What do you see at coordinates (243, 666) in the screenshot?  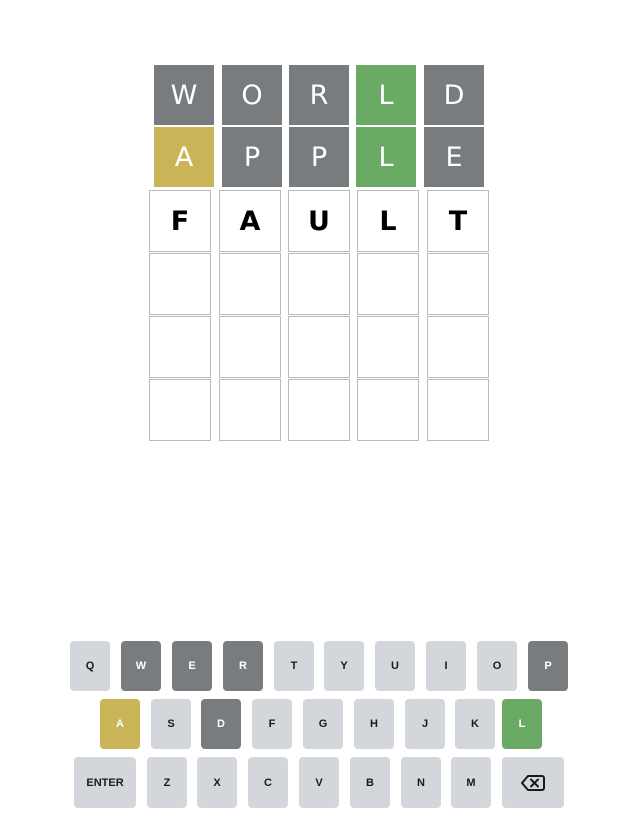 I see `key-r: R` at bounding box center [243, 666].